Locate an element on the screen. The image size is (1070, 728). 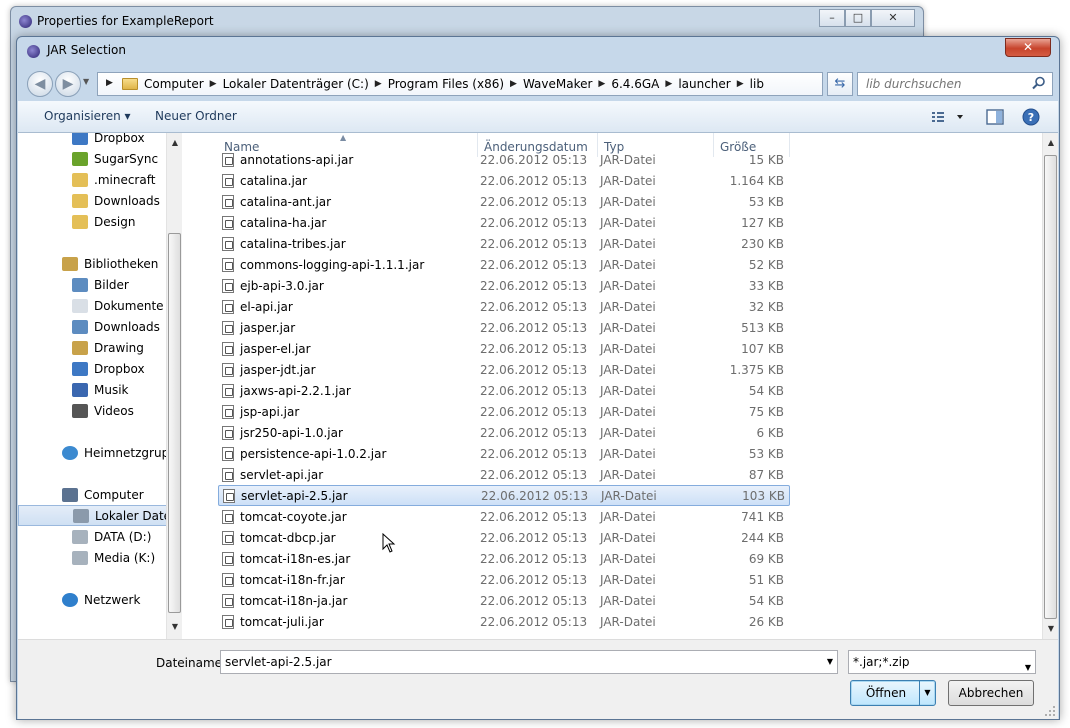
nav-item: Media (K:) is located at coordinates (100, 557).